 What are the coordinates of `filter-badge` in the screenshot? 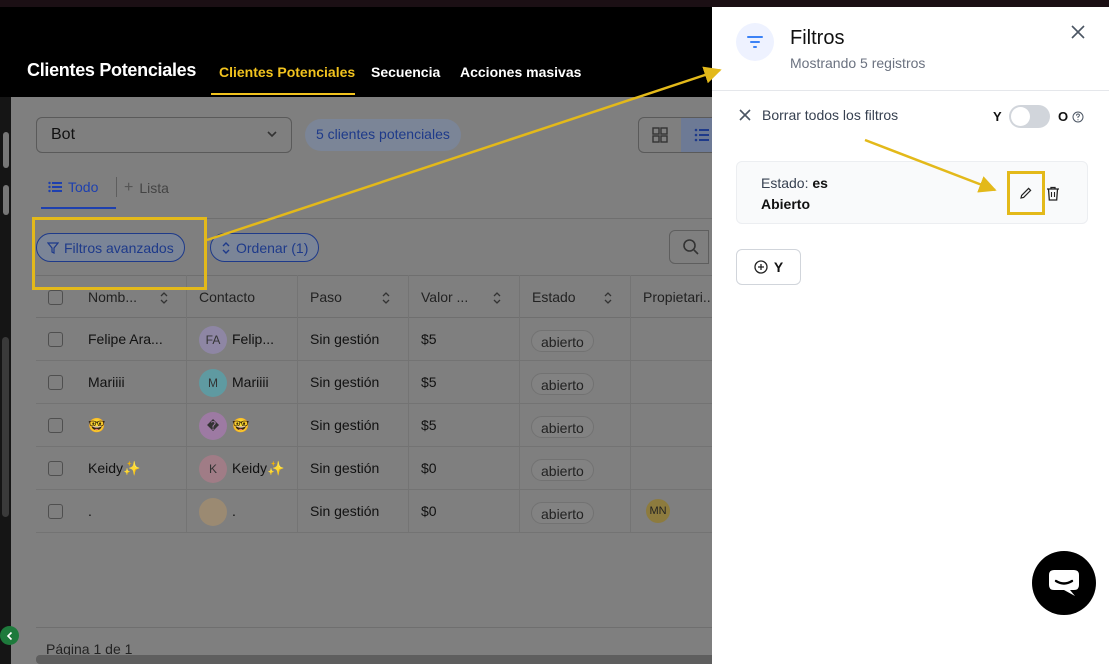 It's located at (755, 42).